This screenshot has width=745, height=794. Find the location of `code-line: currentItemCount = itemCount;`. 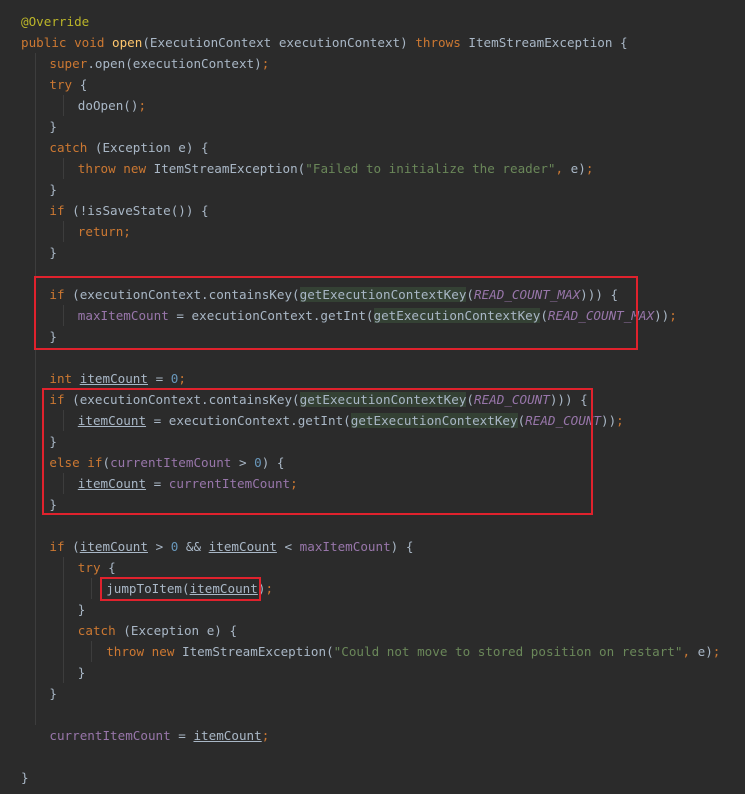

code-line: currentItemCount = itemCount; is located at coordinates (159, 735).